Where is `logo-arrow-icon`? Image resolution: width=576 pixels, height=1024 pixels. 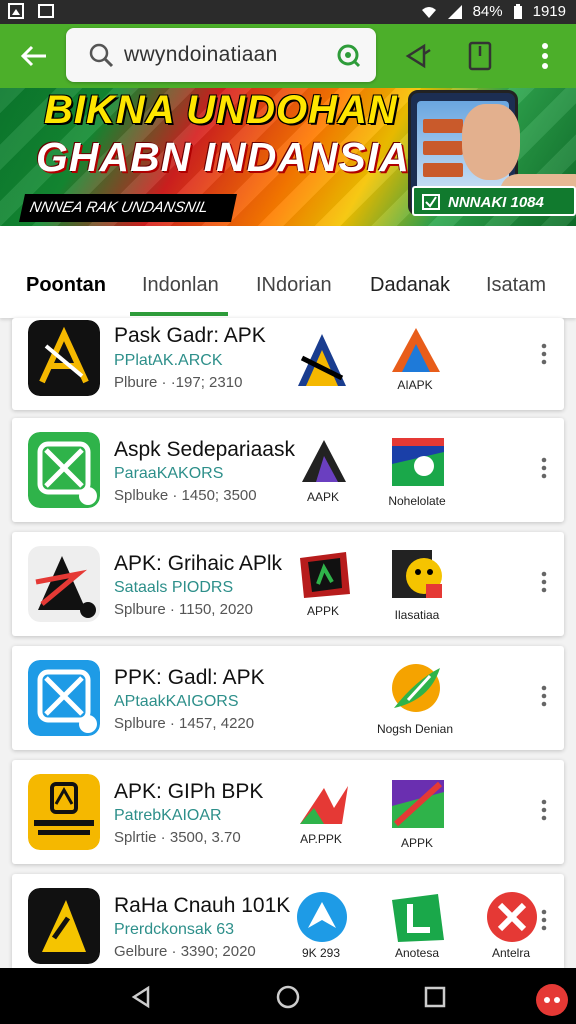
logo-arrow-icon is located at coordinates (322, 917).